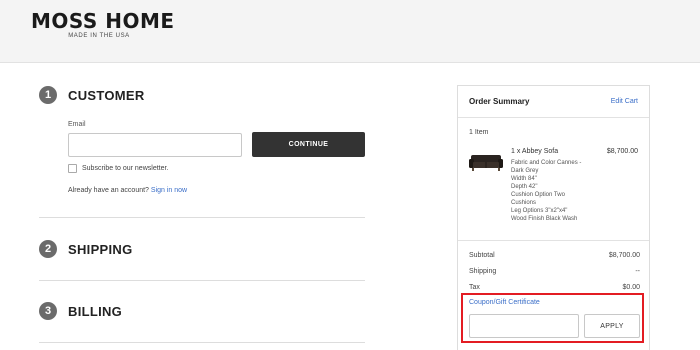  Describe the element at coordinates (524, 203) in the screenshot. I see `product-option: Cushions` at that location.